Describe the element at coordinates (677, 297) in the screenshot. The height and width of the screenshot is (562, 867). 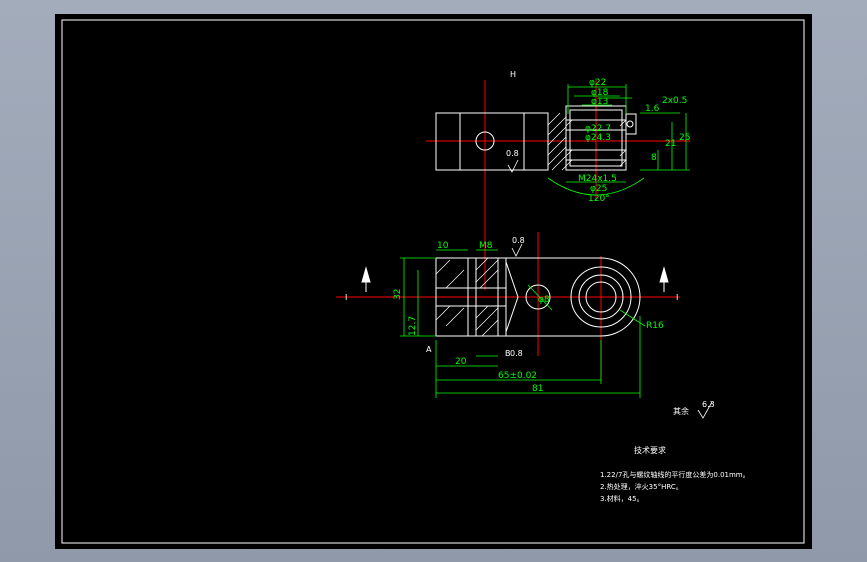
I see `label-section-right: I` at that location.